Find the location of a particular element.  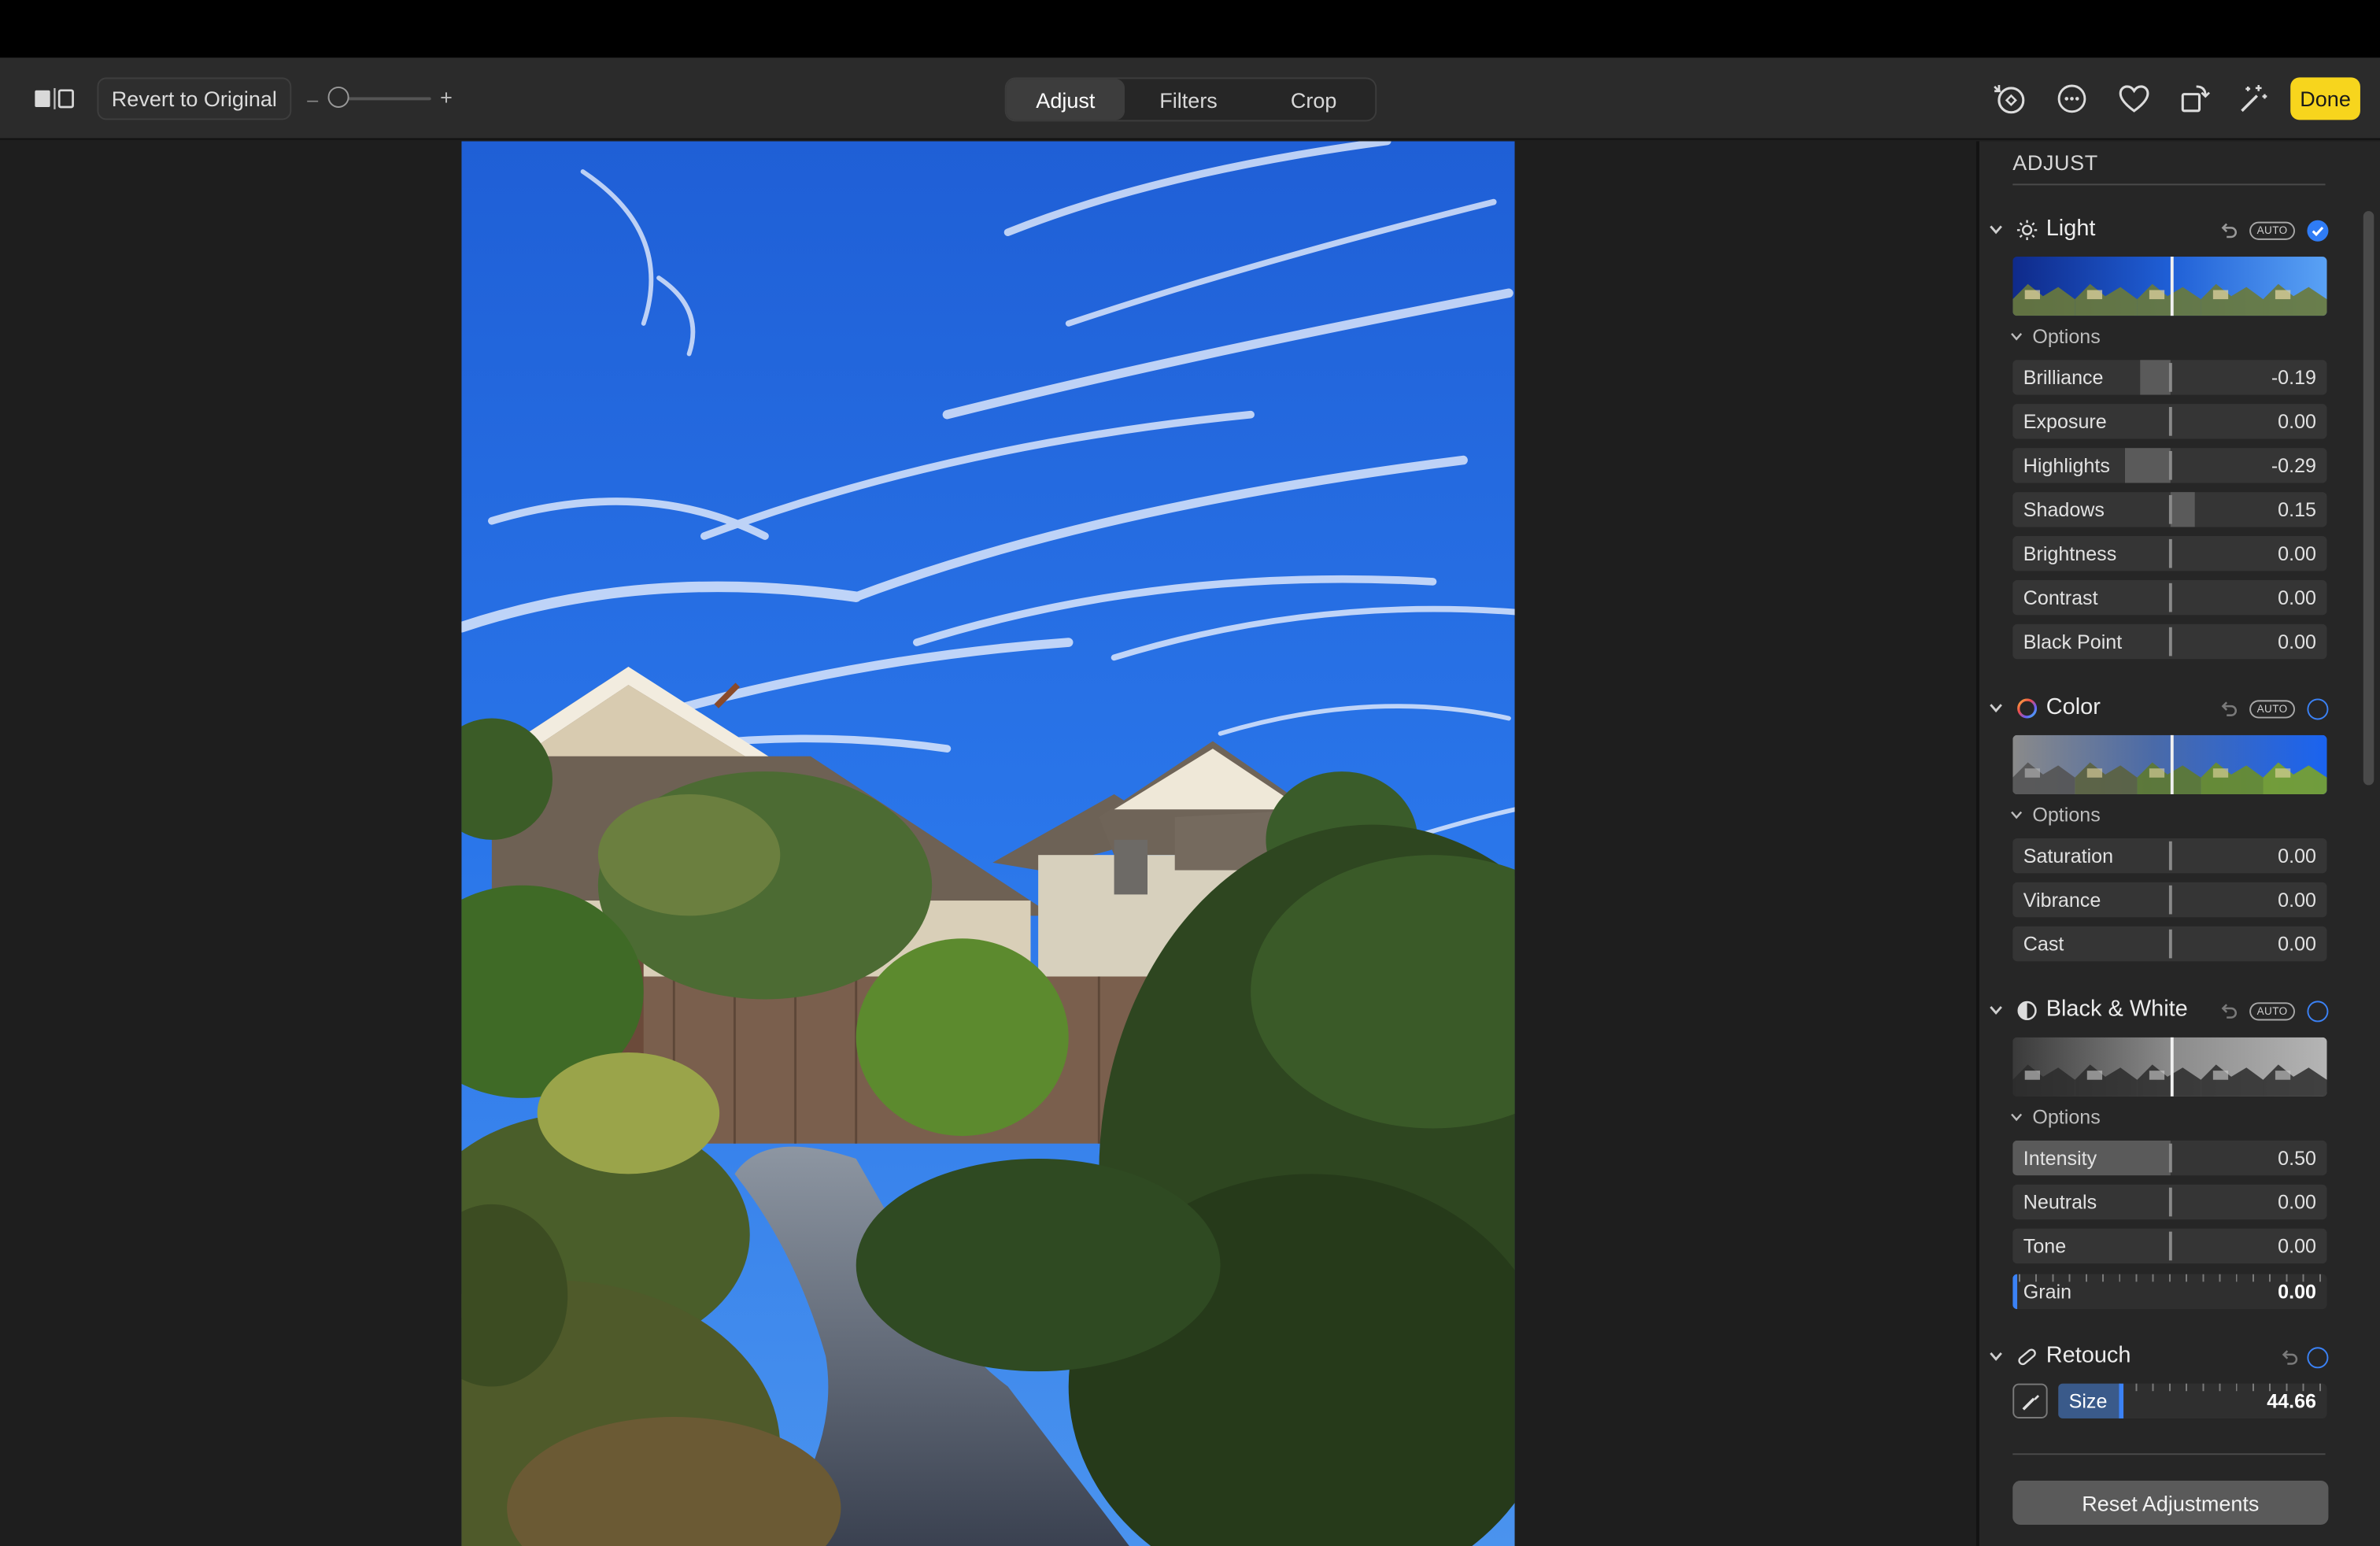

options-label: Options is located at coordinates (2066, 815).